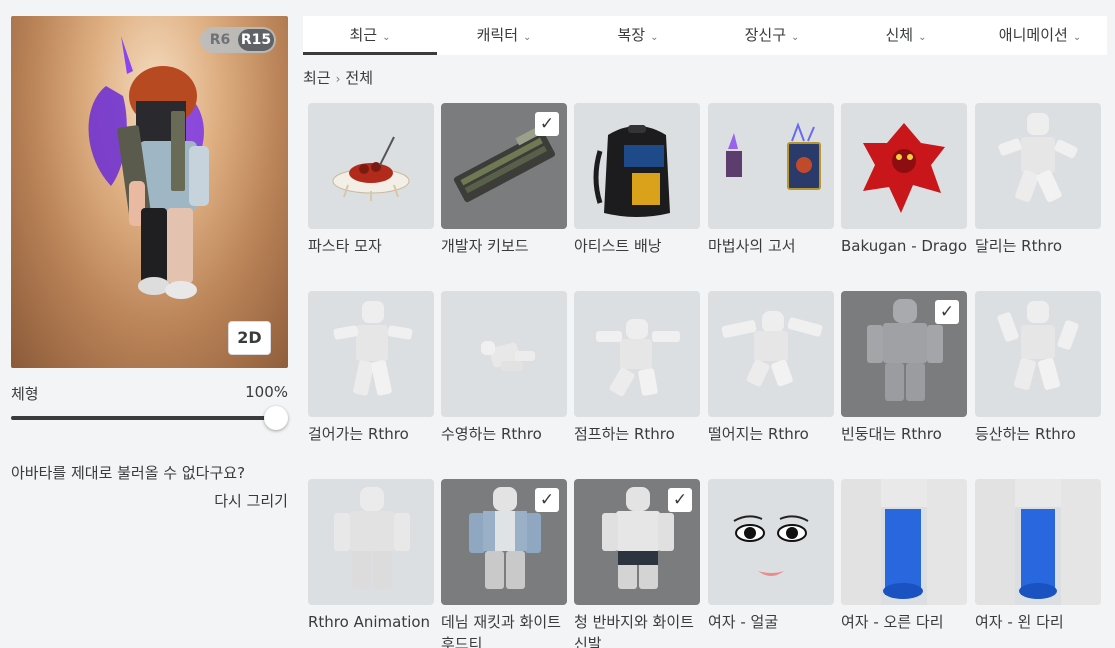 The height and width of the screenshot is (648, 1115). What do you see at coordinates (758, 434) in the screenshot?
I see `item-name: 떨어지는 Rthro` at bounding box center [758, 434].